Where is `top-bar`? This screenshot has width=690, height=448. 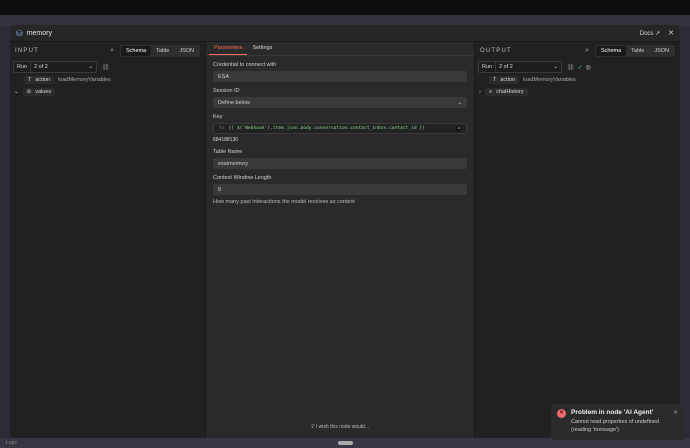
top-bar is located at coordinates (345, 7).